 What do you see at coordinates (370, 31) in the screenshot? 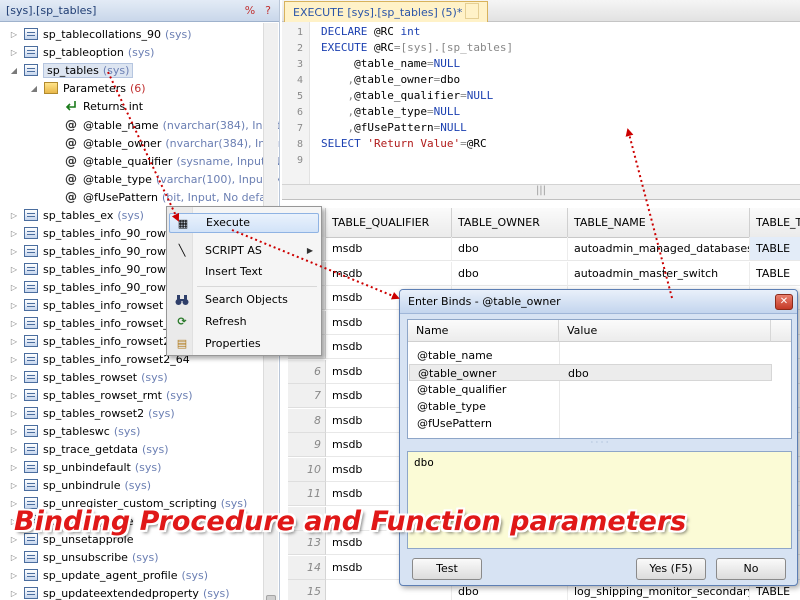
I see `code-line: DECLARE @RC int` at bounding box center [370, 31].